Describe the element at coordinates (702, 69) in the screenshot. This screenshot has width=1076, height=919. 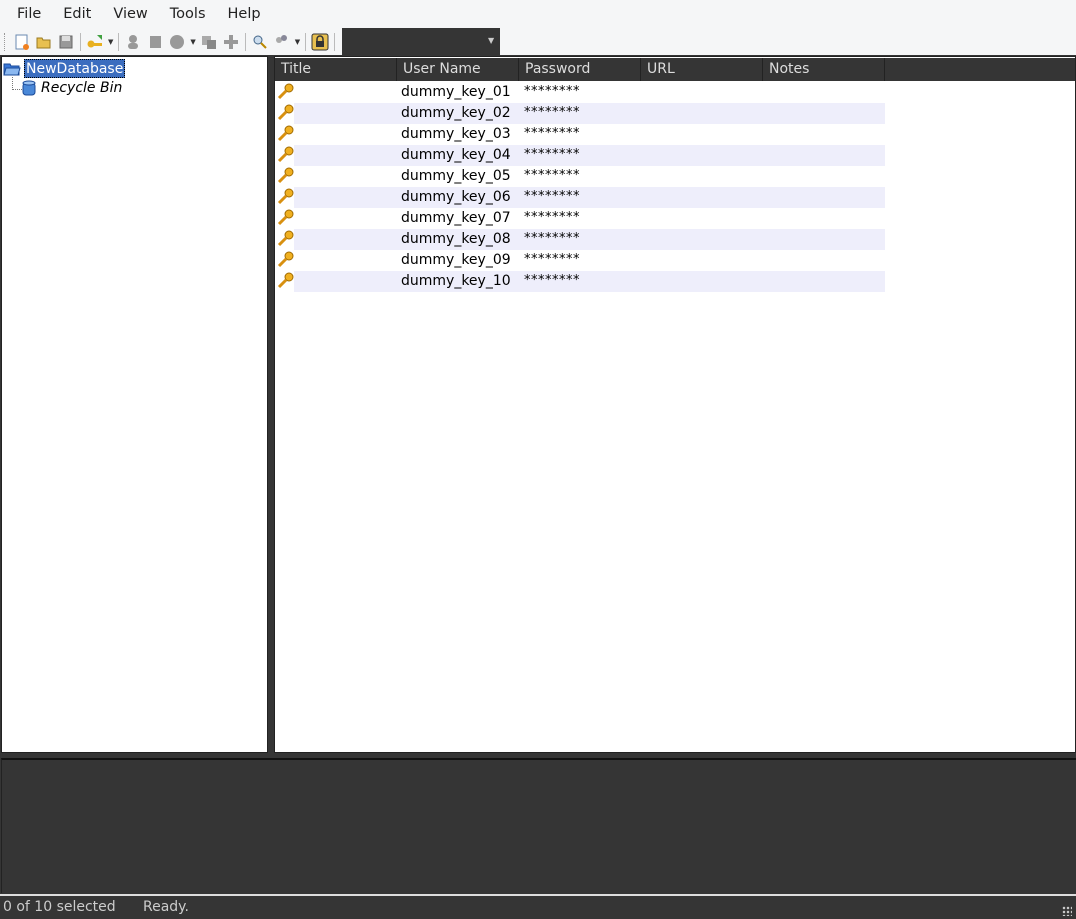
I see `column-header-url: URL` at that location.